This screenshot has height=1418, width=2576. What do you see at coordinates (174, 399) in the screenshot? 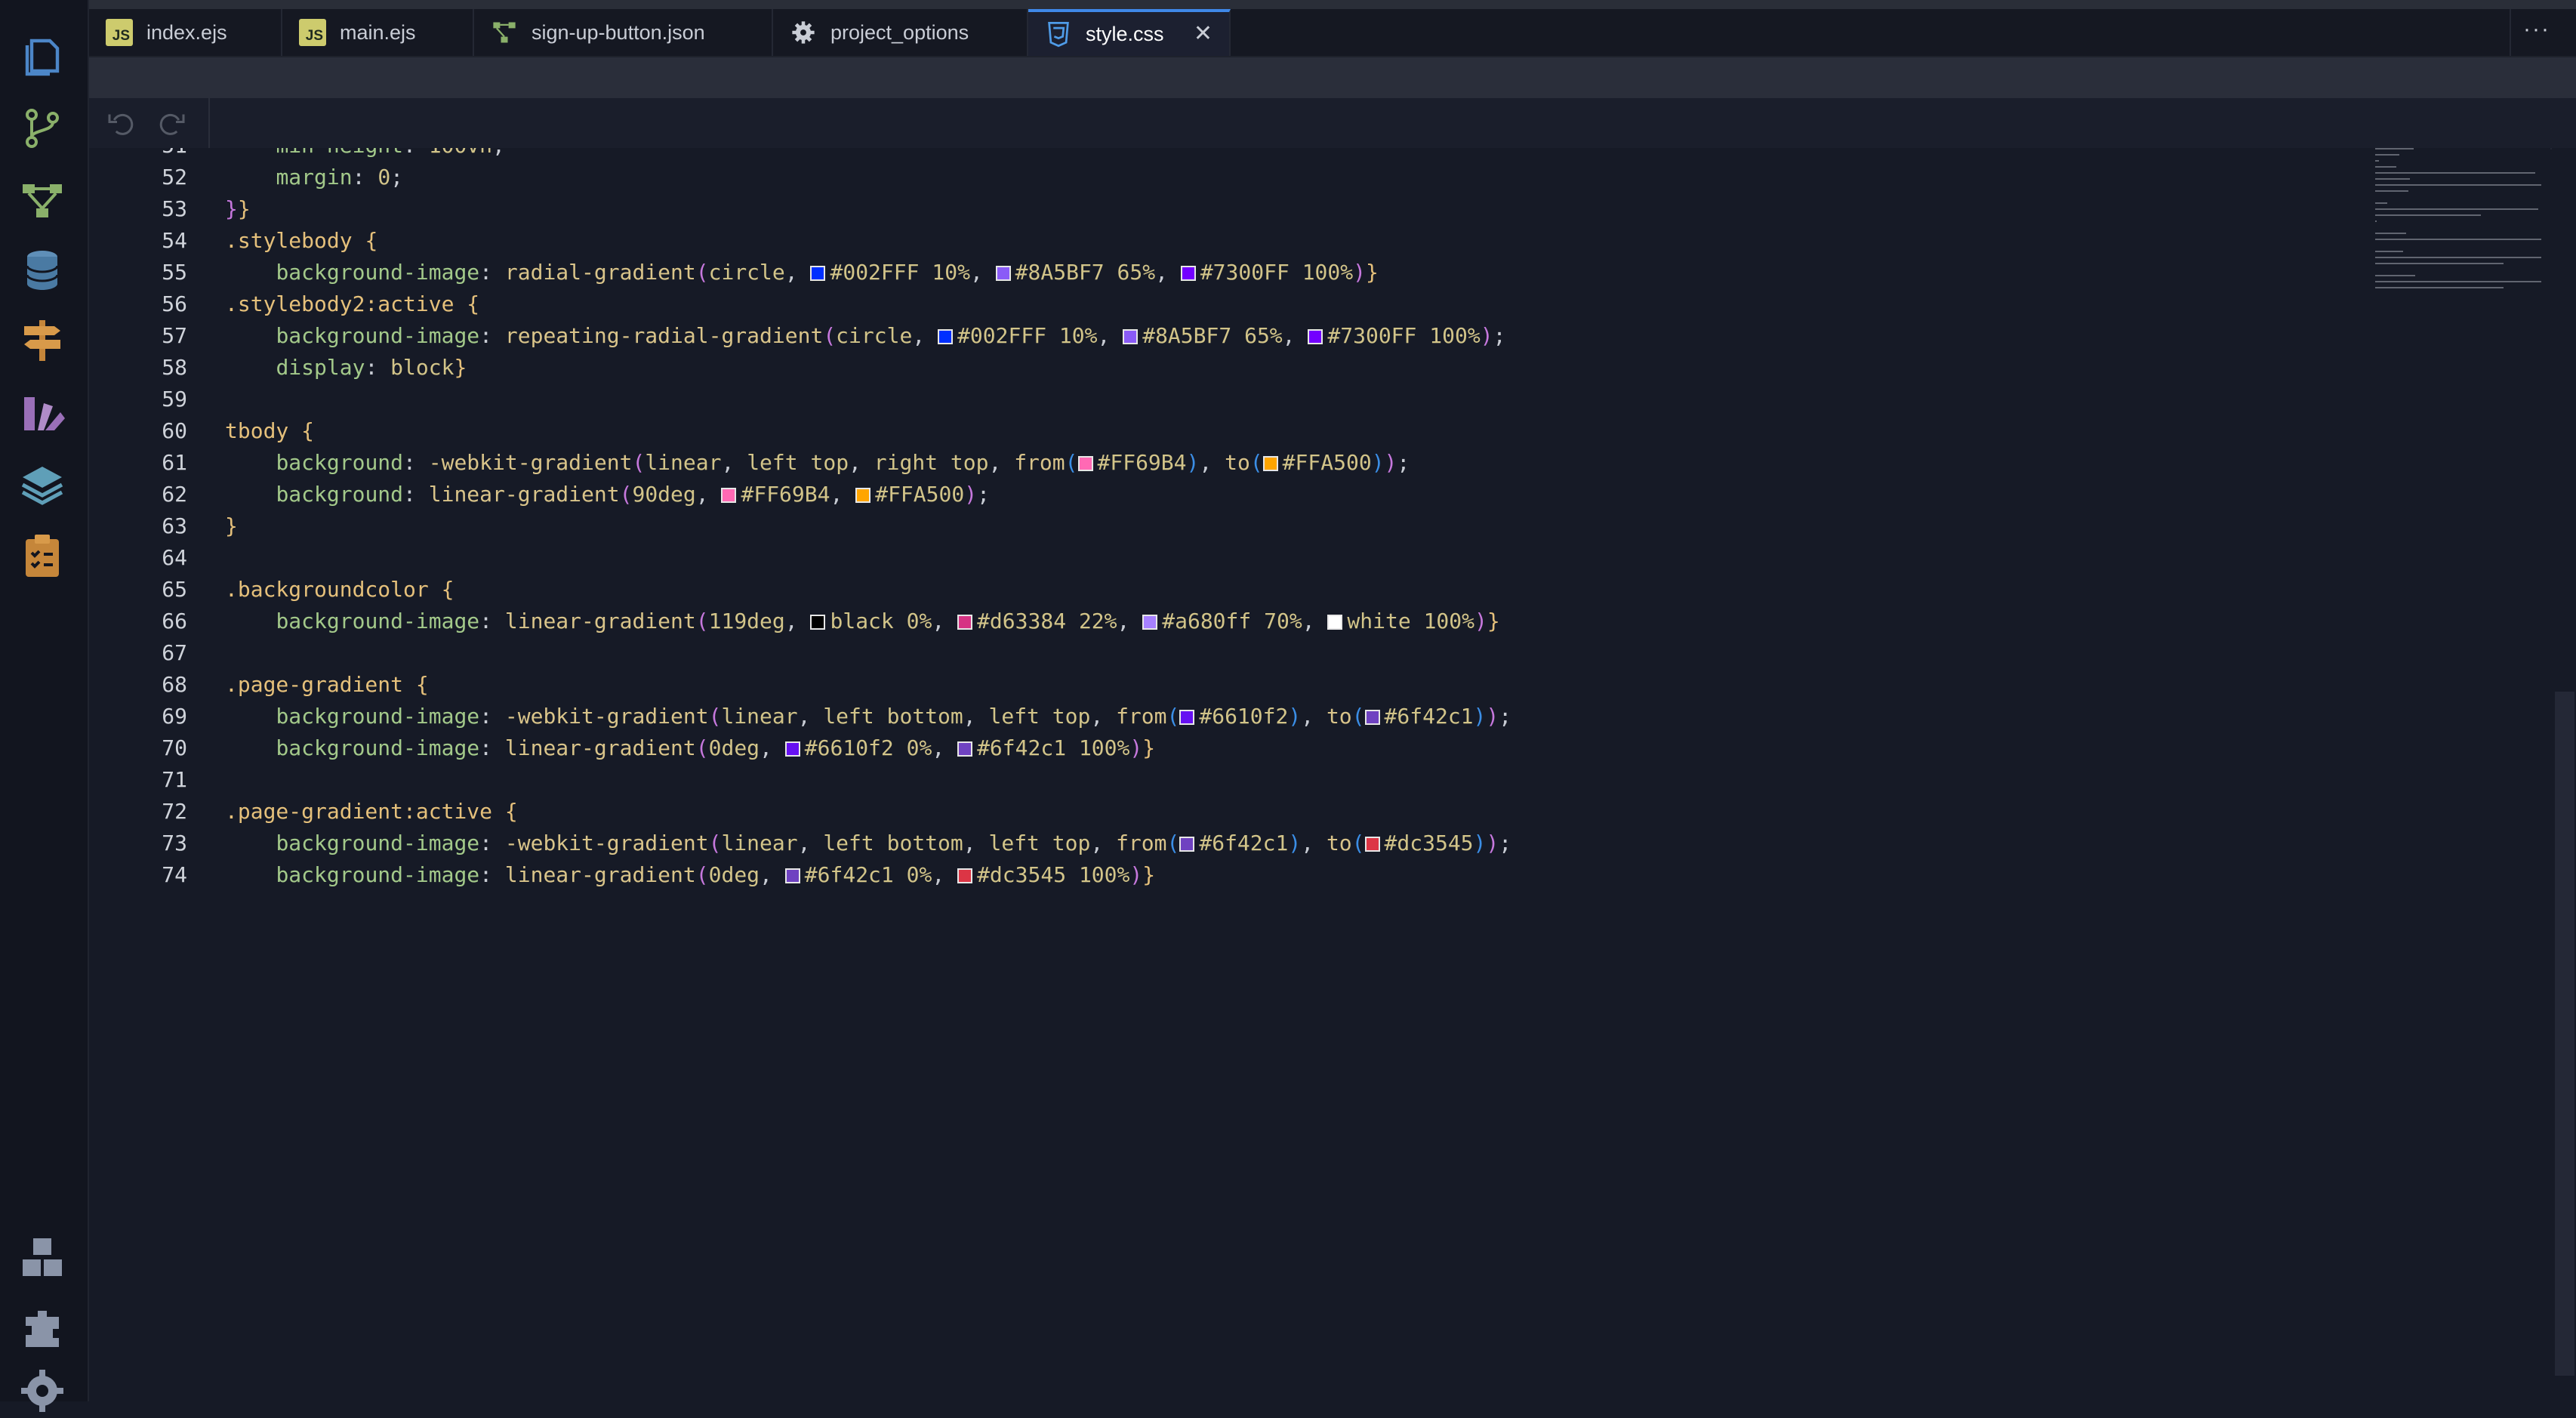
I see `line-number: 59` at bounding box center [174, 399].